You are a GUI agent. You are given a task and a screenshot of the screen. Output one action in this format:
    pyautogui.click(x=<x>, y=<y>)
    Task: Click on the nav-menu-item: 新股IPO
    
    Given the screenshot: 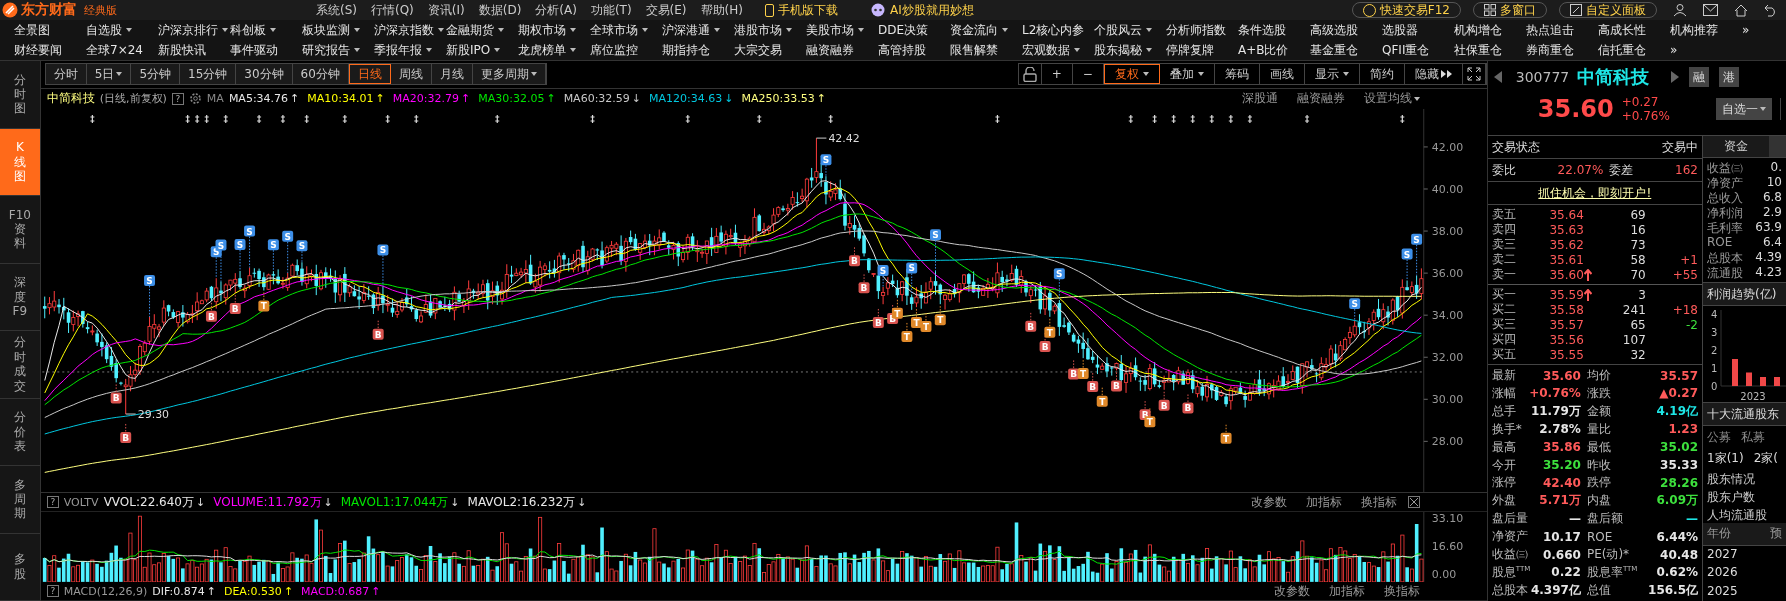 What is the action you would take?
    pyautogui.click(x=473, y=50)
    